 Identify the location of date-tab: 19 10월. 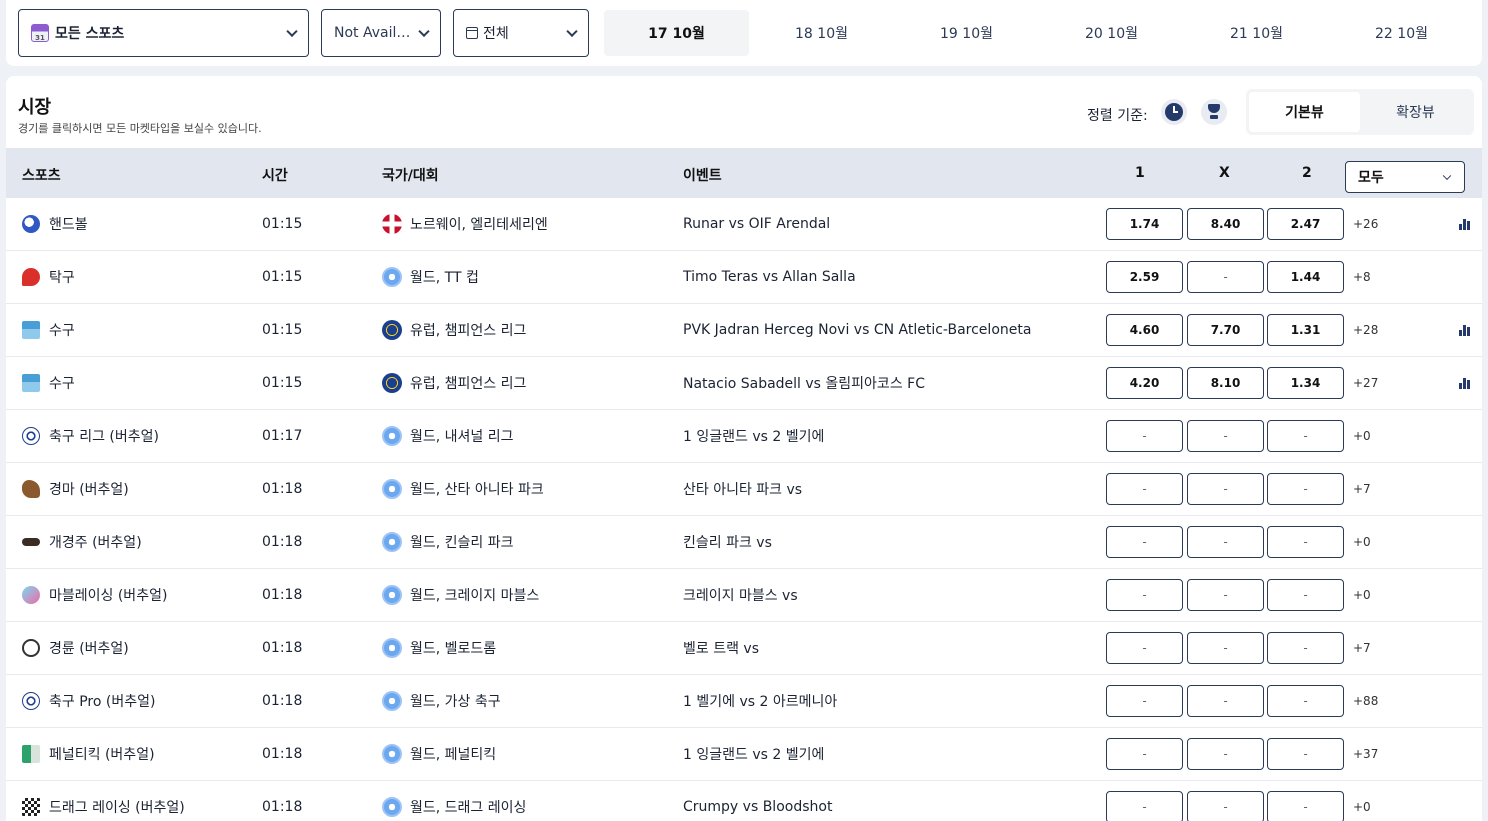
(966, 33).